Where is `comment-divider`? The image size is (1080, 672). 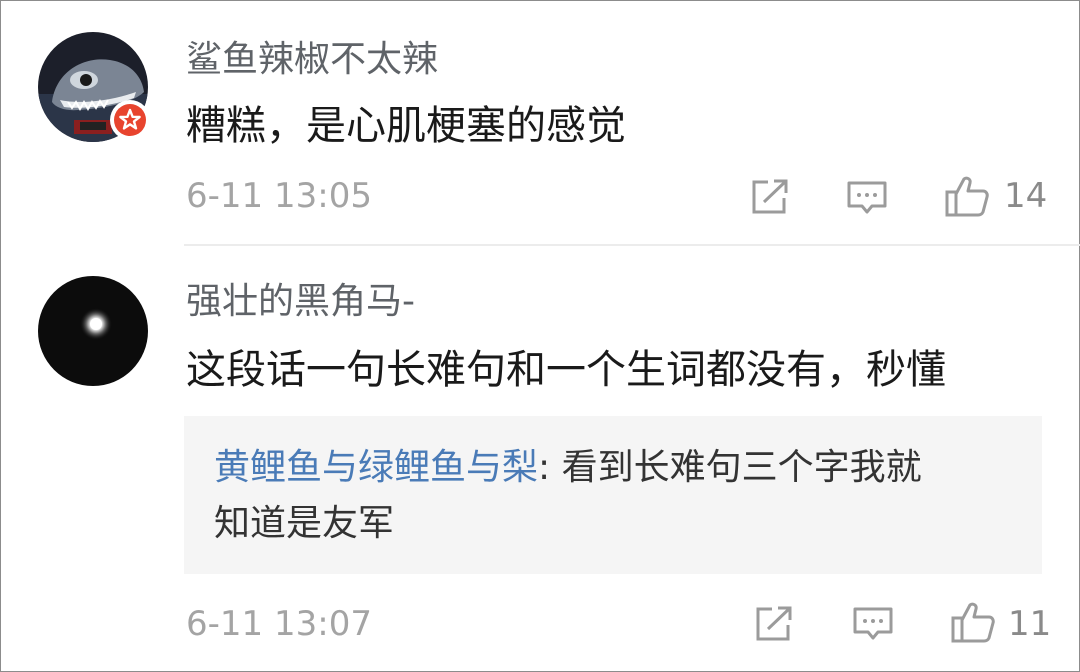
comment-divider is located at coordinates (632, 245).